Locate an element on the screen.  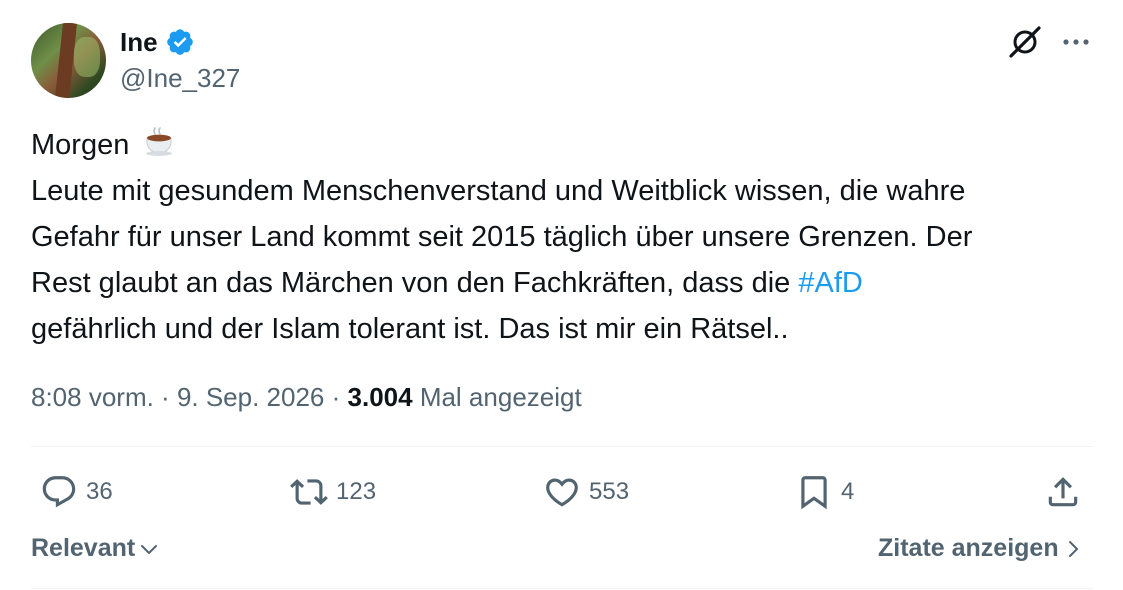
avatar-foliage is located at coordinates (87, 57).